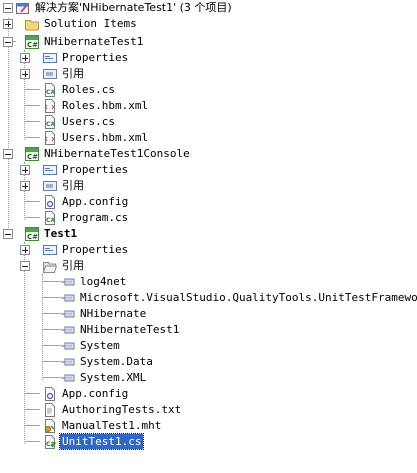 Image resolution: width=417 pixels, height=473 pixels. Describe the element at coordinates (208, 282) in the screenshot. I see `tree-row-reference: log4net` at that location.